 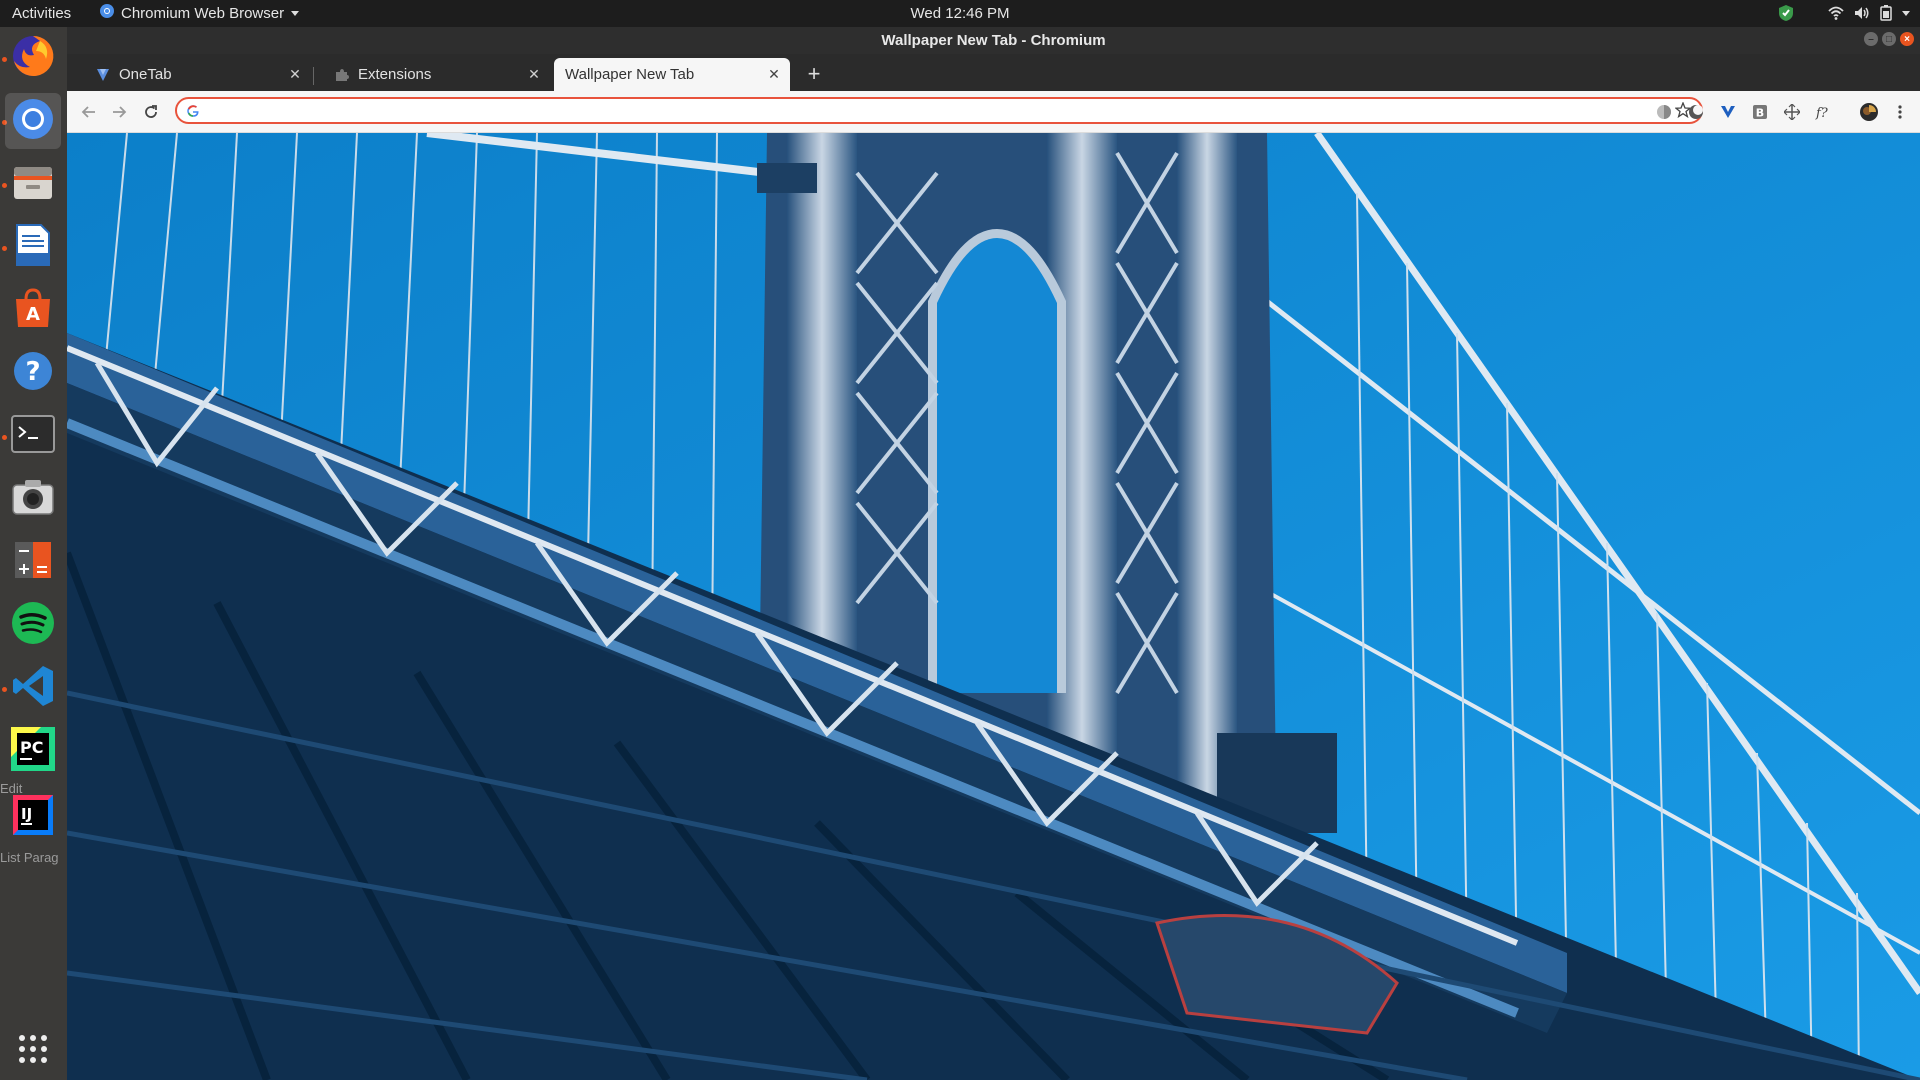 What do you see at coordinates (31, 747) in the screenshot?
I see `svg-text: PC` at bounding box center [31, 747].